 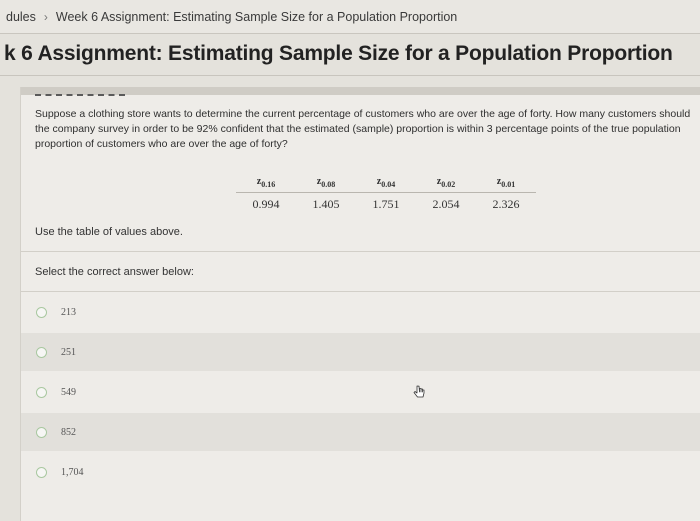 What do you see at coordinates (360, 312) in the screenshot?
I see `answer-option: 213` at bounding box center [360, 312].